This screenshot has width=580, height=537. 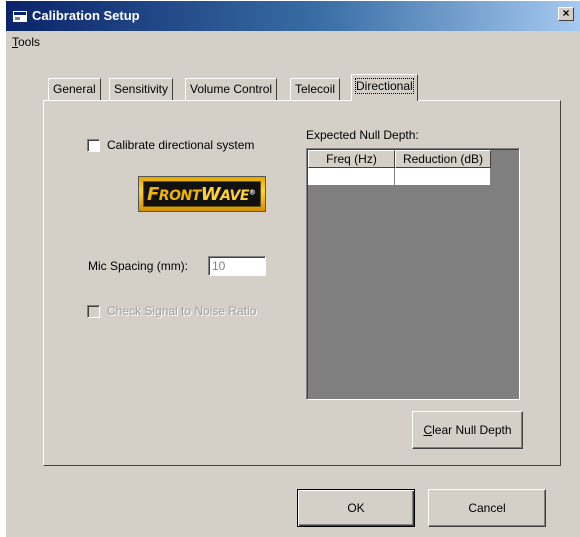 I want to click on tab-general: General, so click(x=74, y=89).